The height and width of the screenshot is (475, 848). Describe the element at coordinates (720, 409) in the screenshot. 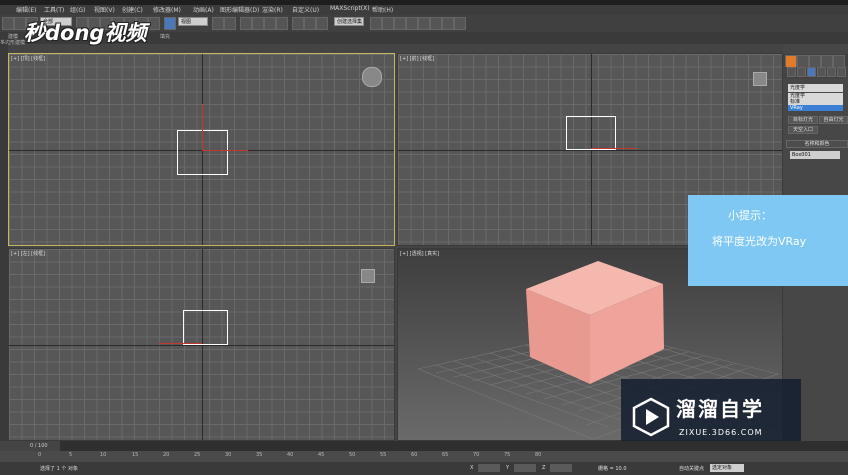

I see `logo-main-text: 溜溜自学` at that location.